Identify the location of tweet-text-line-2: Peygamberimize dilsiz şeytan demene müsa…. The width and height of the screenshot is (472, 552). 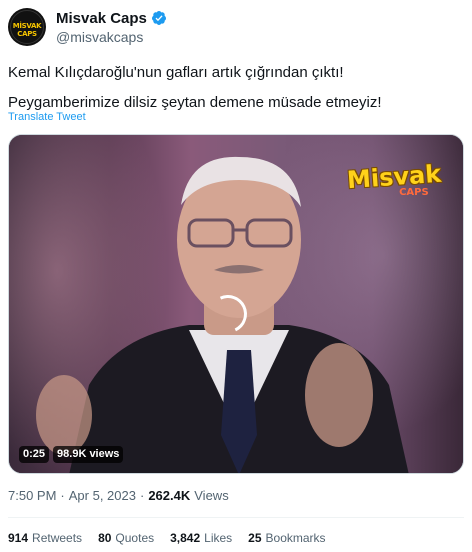
(195, 102).